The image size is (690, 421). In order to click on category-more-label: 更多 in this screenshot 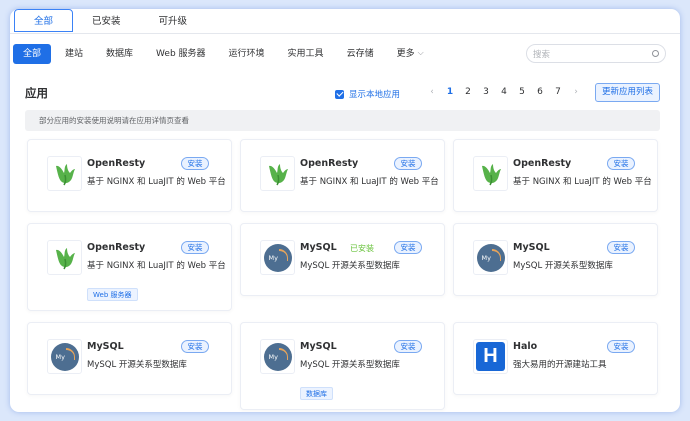, I will do `click(405, 54)`.